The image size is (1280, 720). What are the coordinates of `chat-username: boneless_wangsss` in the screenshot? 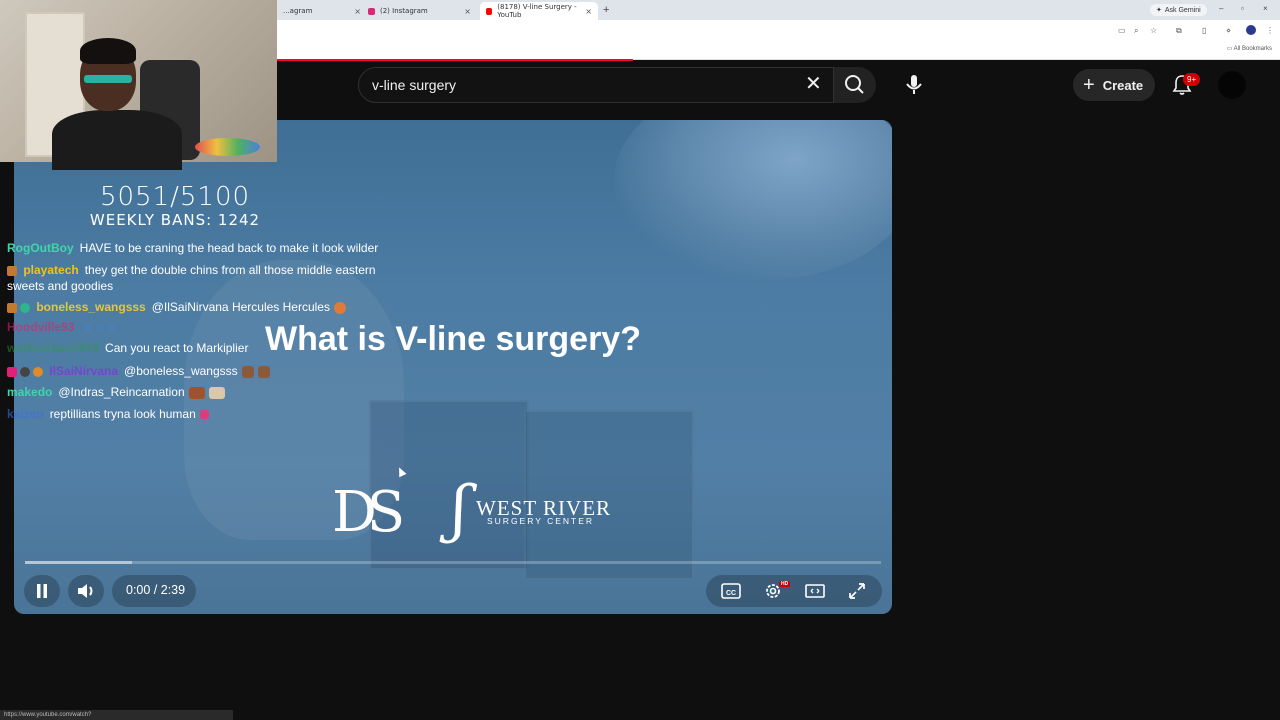 It's located at (91, 307).